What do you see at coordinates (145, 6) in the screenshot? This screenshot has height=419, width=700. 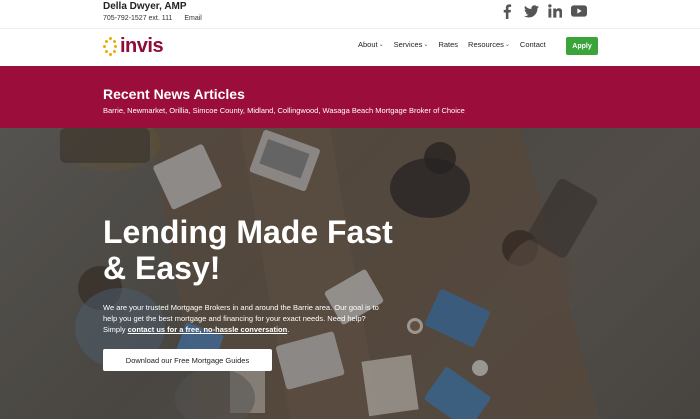 I see `agent-name: Della Dwyer, AMP` at bounding box center [145, 6].